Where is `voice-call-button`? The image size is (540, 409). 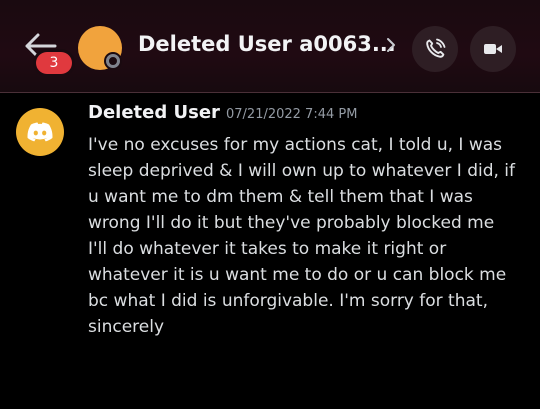 voice-call-button is located at coordinates (435, 49).